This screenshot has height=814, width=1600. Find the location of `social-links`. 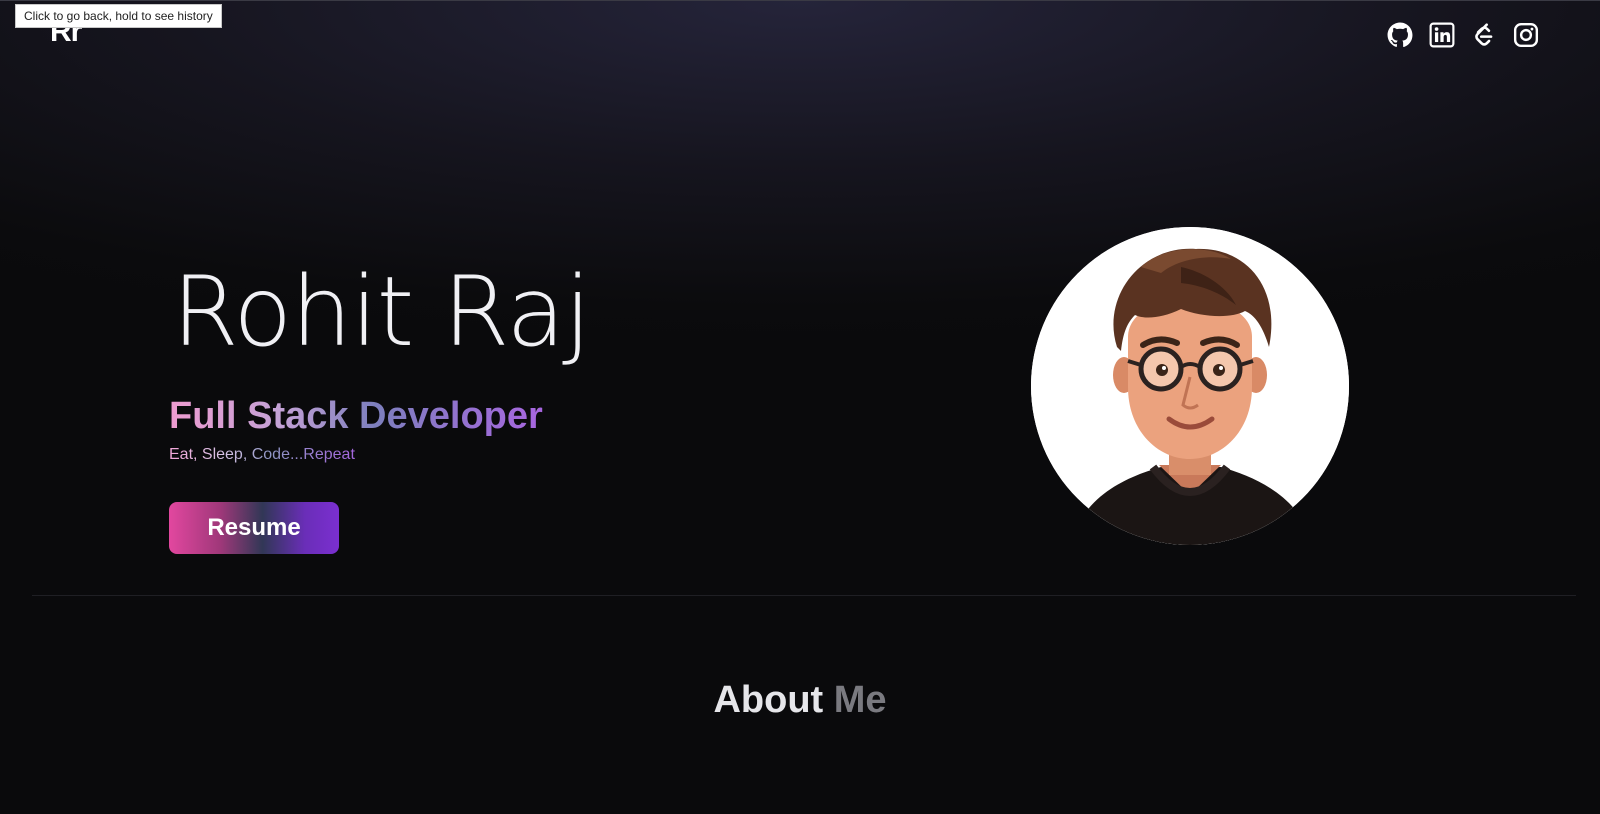

social-links is located at coordinates (1463, 35).